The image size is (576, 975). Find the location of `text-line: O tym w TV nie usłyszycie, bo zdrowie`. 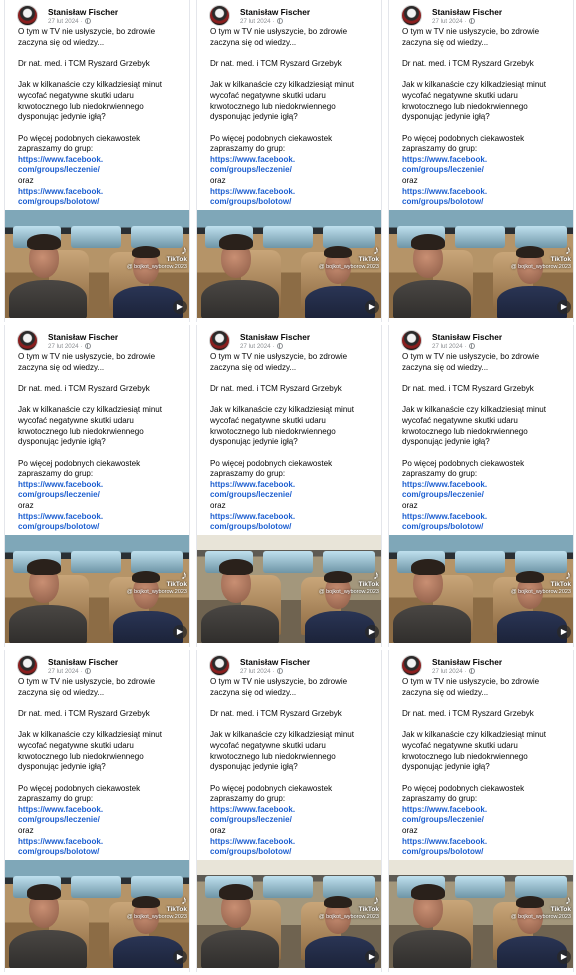

text-line: O tym w TV nie usłyszycie, bo zdrowie is located at coordinates (279, 681).